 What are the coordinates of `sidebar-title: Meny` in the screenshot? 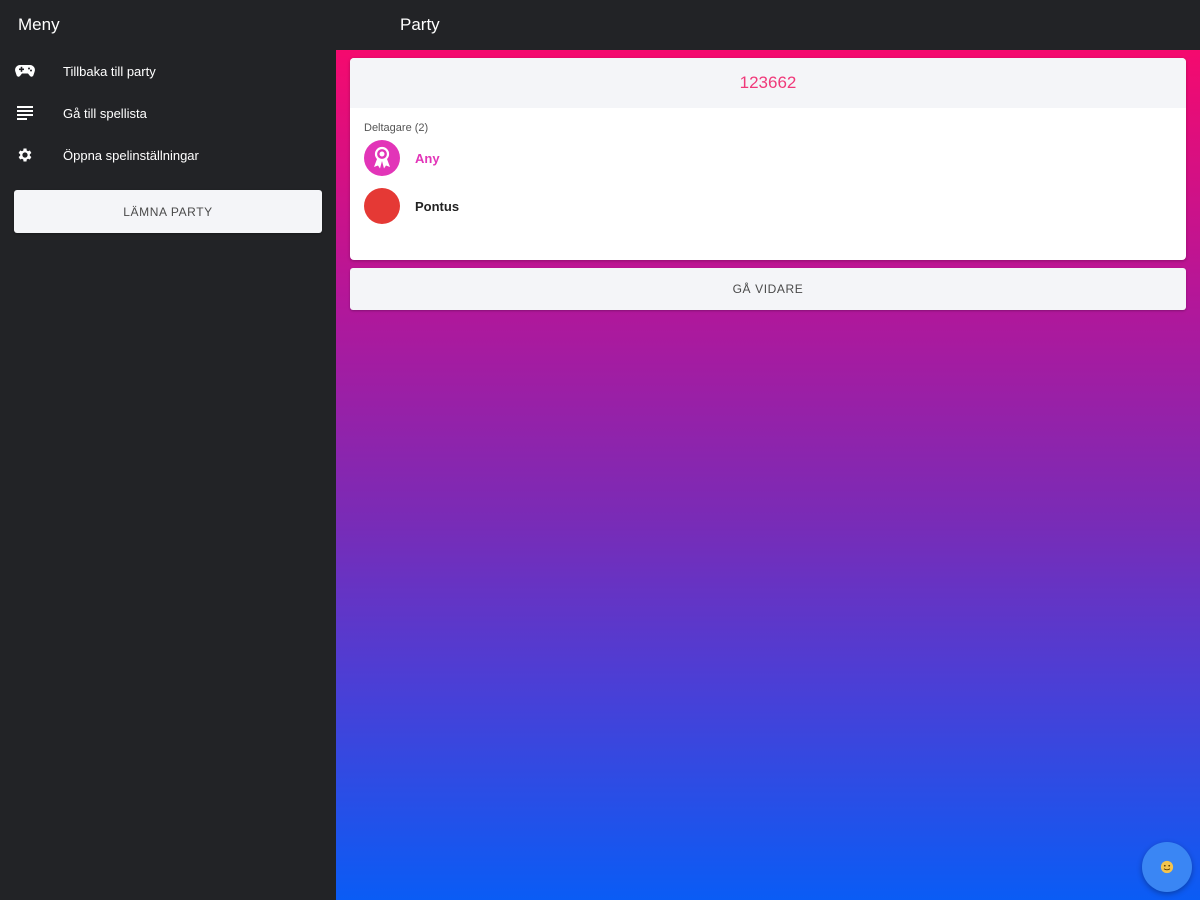 It's located at (39, 24).